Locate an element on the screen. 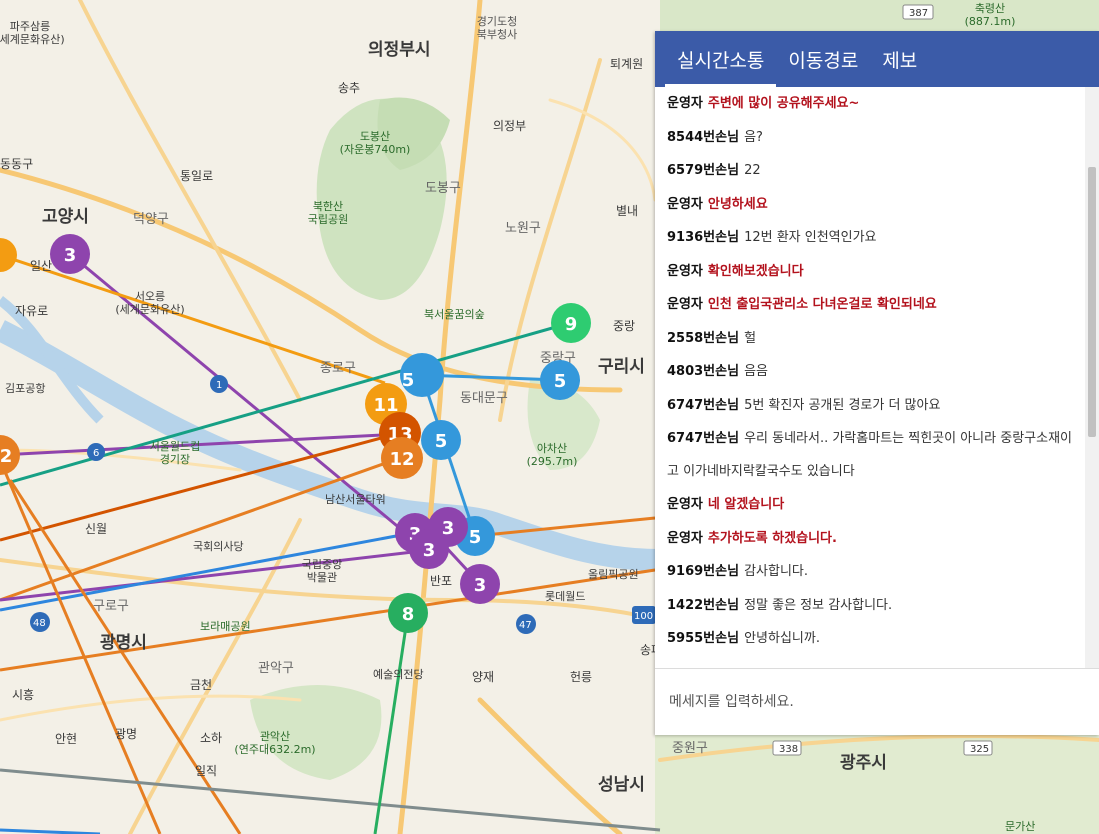 This screenshot has height=834, width=1099. chat-tab-bar: 실시간소통 이동경로 제보 is located at coordinates (877, 59).